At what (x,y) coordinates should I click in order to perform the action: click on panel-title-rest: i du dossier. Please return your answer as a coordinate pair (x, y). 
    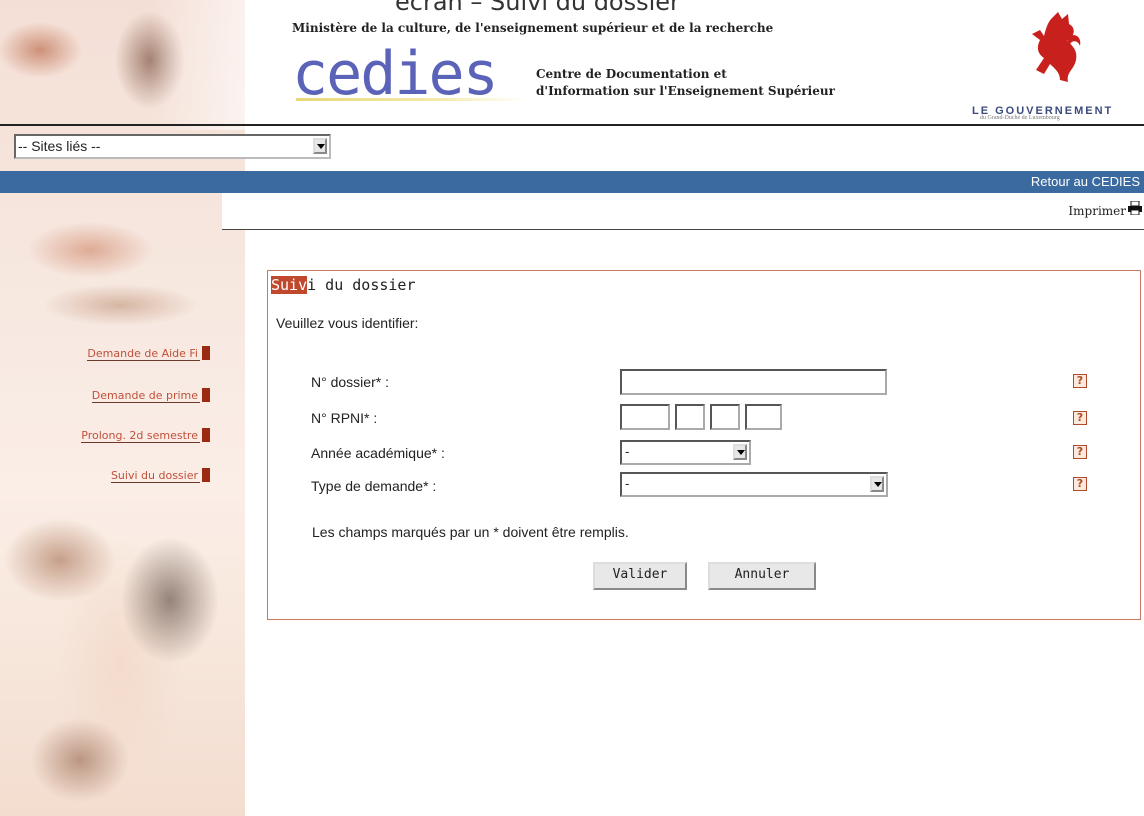
    Looking at the image, I should click on (361, 285).